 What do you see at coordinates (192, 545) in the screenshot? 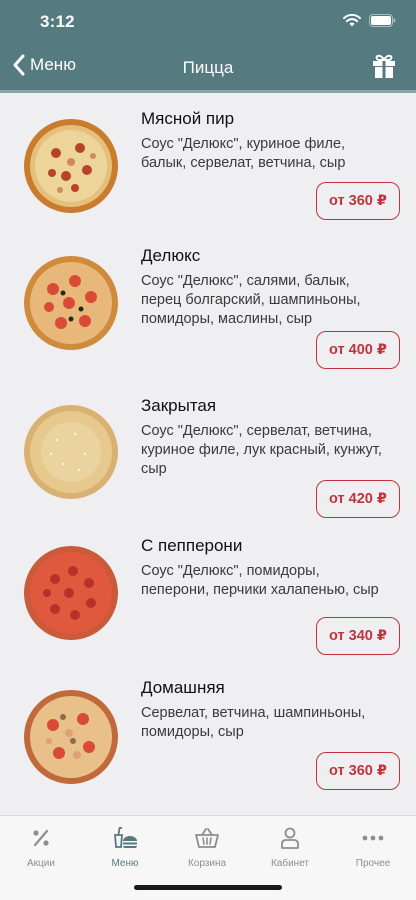
I see `product-name: С пепперони` at bounding box center [192, 545].